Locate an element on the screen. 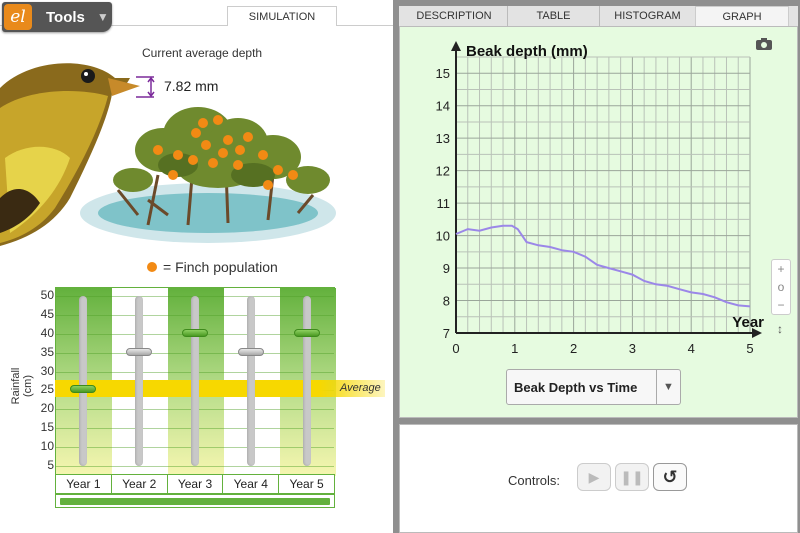 Image resolution: width=800 pixels, height=533 pixels. rainfall-tick-label: 35 is located at coordinates (47, 351).